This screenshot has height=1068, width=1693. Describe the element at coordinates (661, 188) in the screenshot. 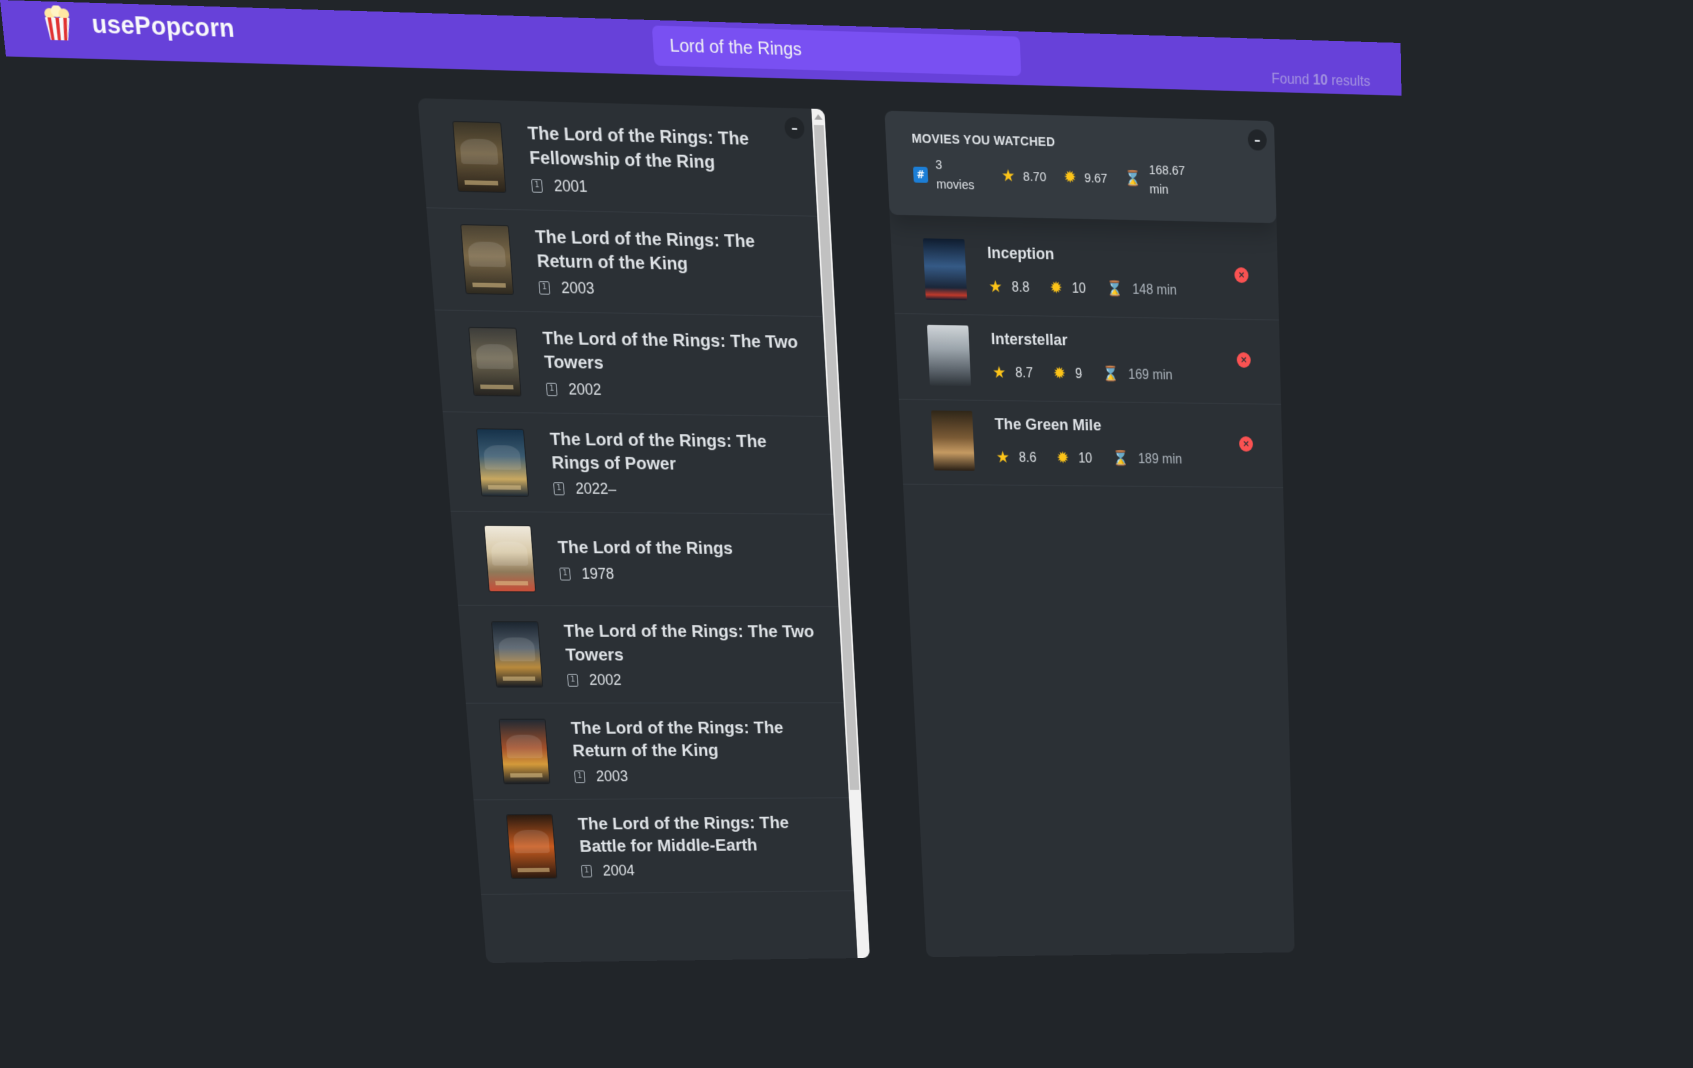

I see `movie-year-row: 1 2001` at that location.